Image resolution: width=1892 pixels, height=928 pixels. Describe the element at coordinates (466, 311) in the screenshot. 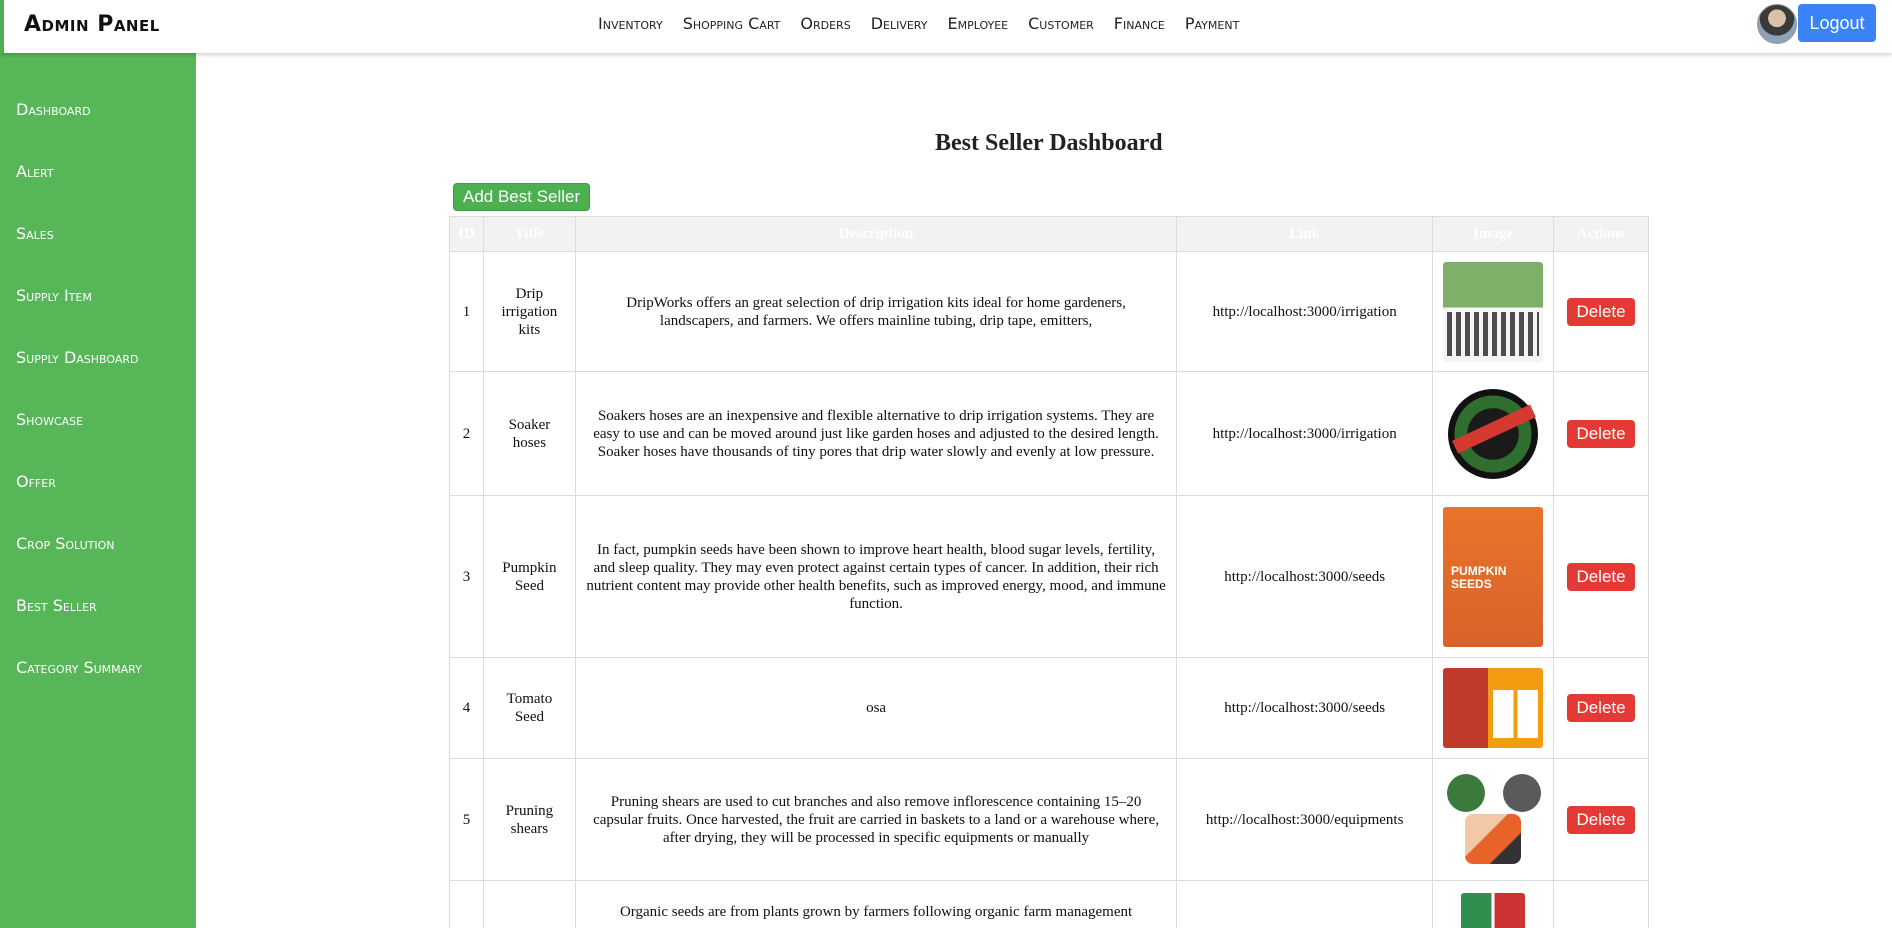

I see `row-id: 1` at that location.